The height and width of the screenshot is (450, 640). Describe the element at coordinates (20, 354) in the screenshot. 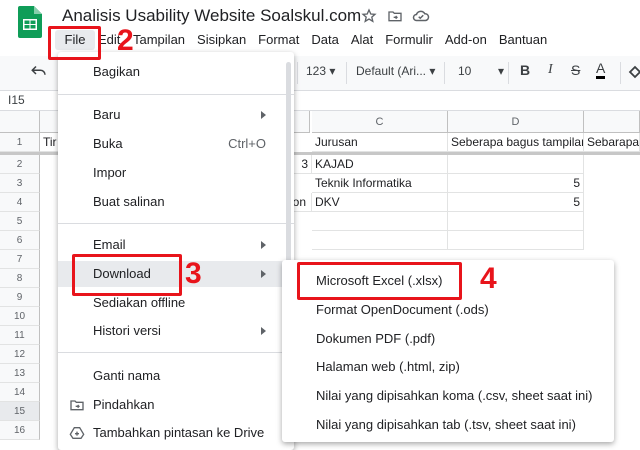

I see `row-header: 12` at that location.